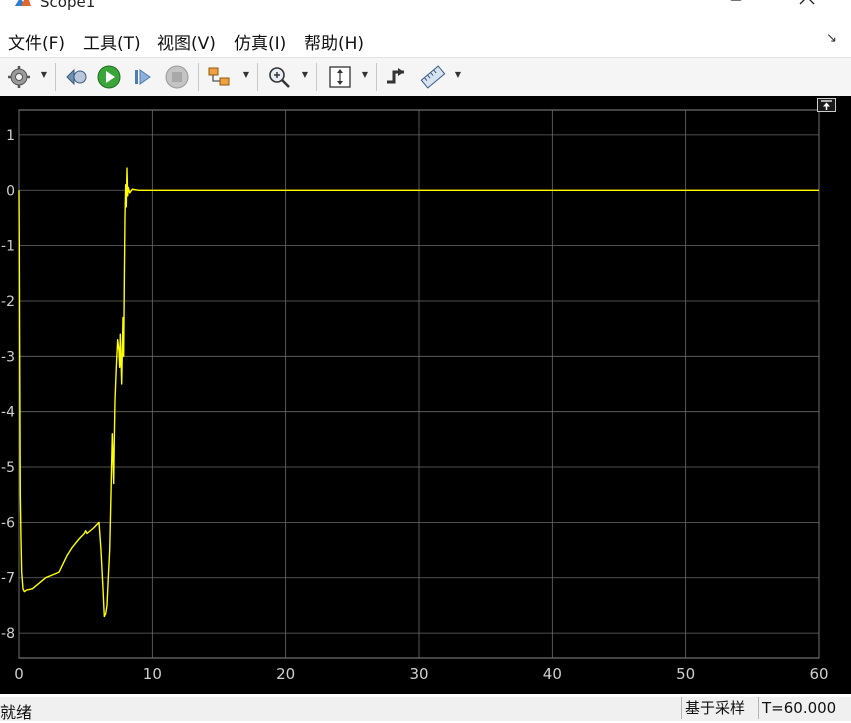  I want to click on step-forward-icon, so click(143, 77).